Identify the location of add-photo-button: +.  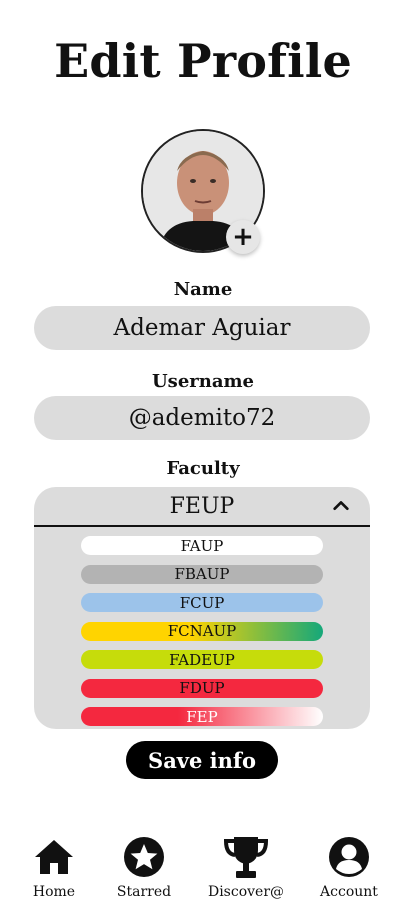
(243, 237).